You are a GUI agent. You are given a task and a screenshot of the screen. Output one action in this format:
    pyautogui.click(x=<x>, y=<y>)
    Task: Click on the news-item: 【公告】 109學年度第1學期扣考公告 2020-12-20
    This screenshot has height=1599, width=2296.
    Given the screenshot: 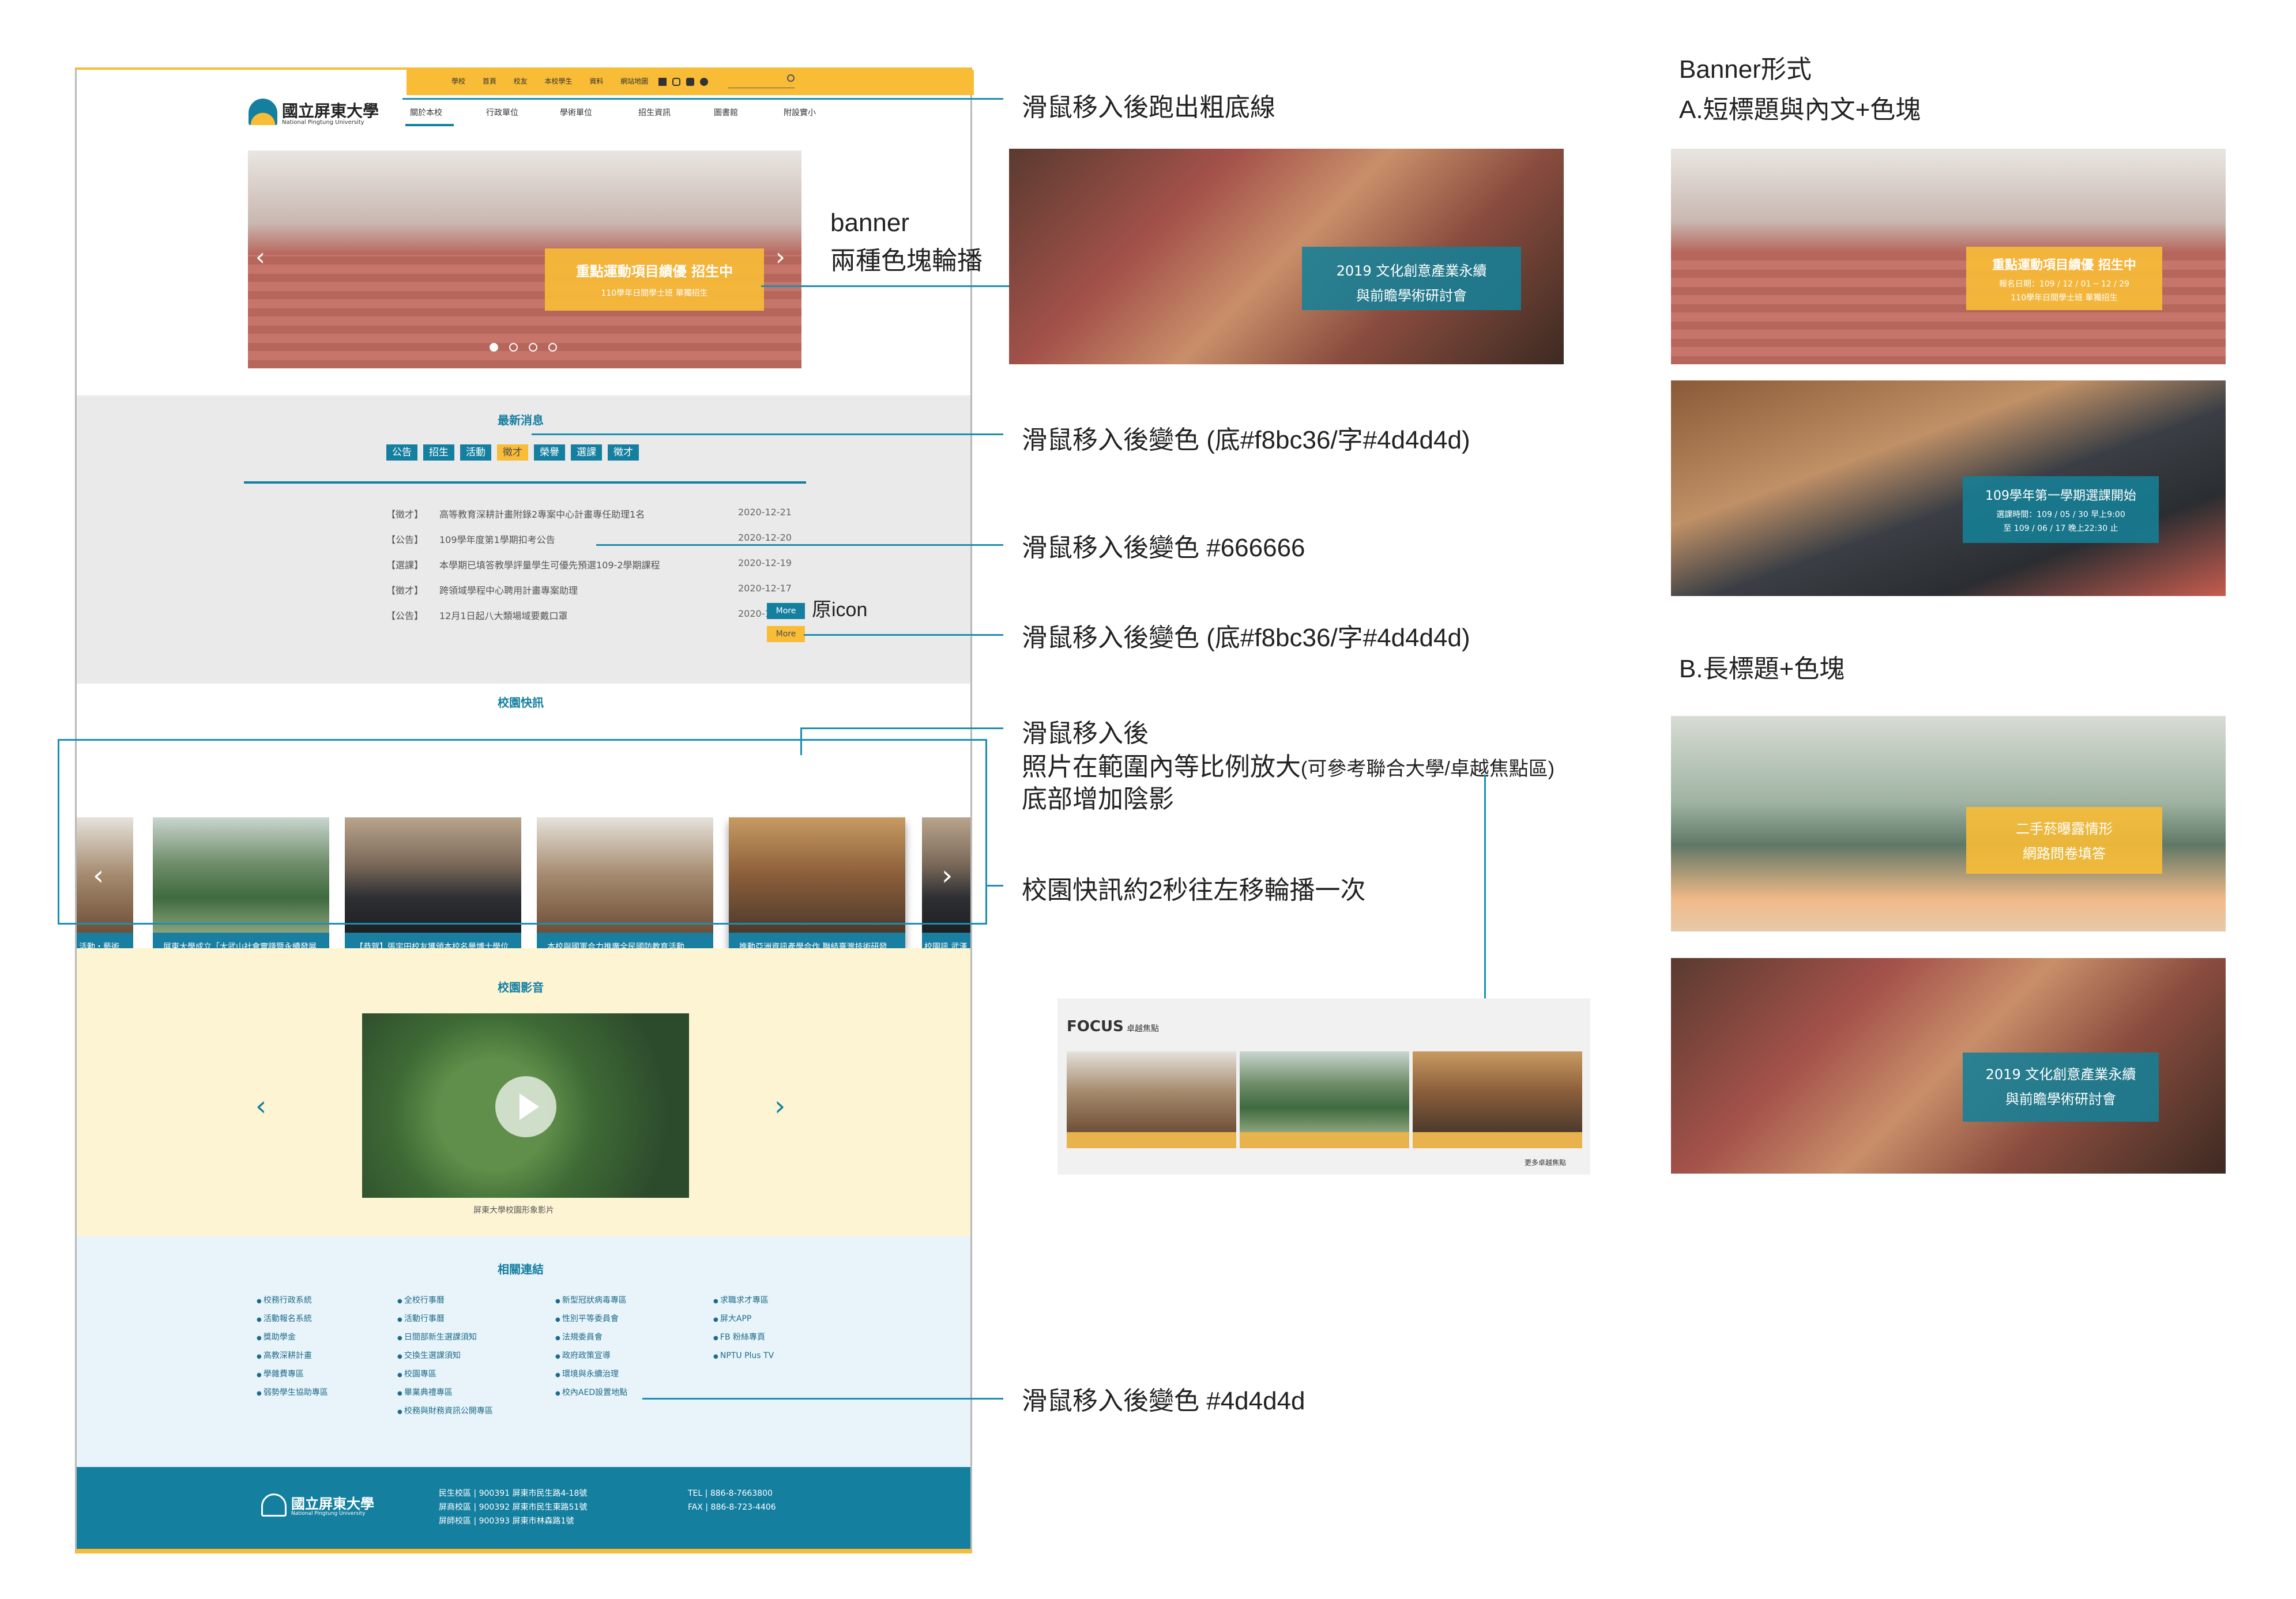 What is the action you would take?
    pyautogui.click(x=589, y=539)
    